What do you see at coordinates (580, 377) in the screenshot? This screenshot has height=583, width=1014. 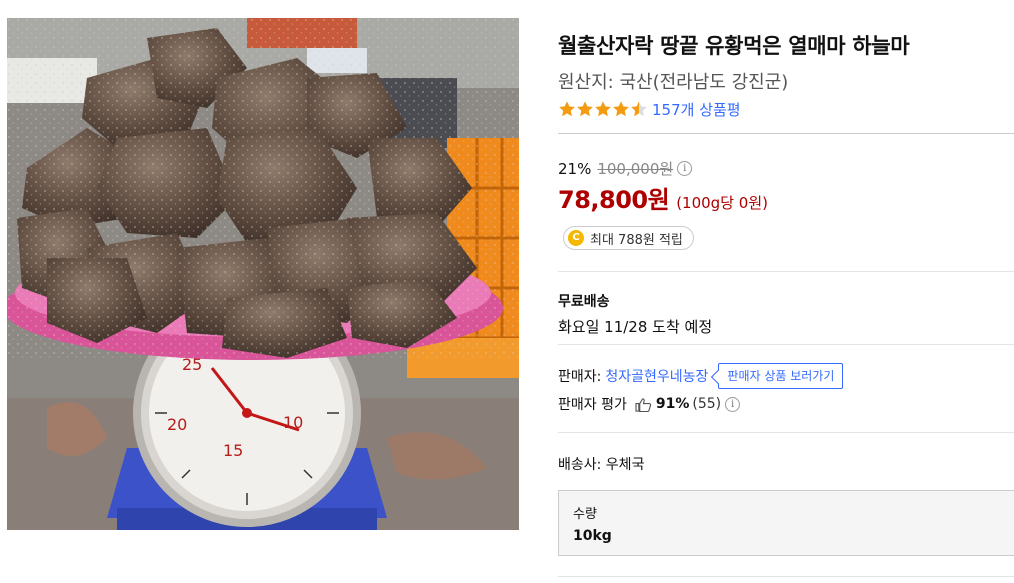 I see `seller-label: 판매자:` at bounding box center [580, 377].